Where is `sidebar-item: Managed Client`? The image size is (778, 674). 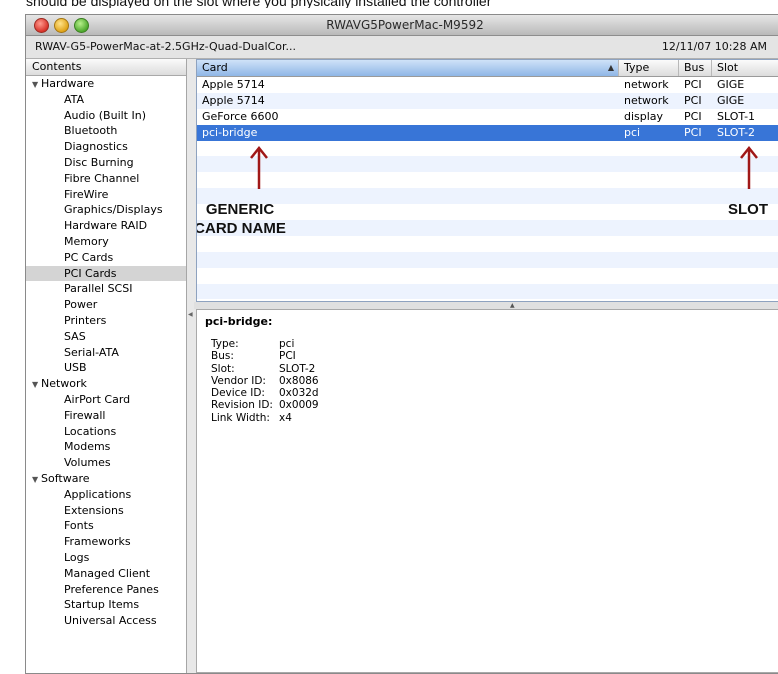
sidebar-item: Managed Client is located at coordinates (106, 574).